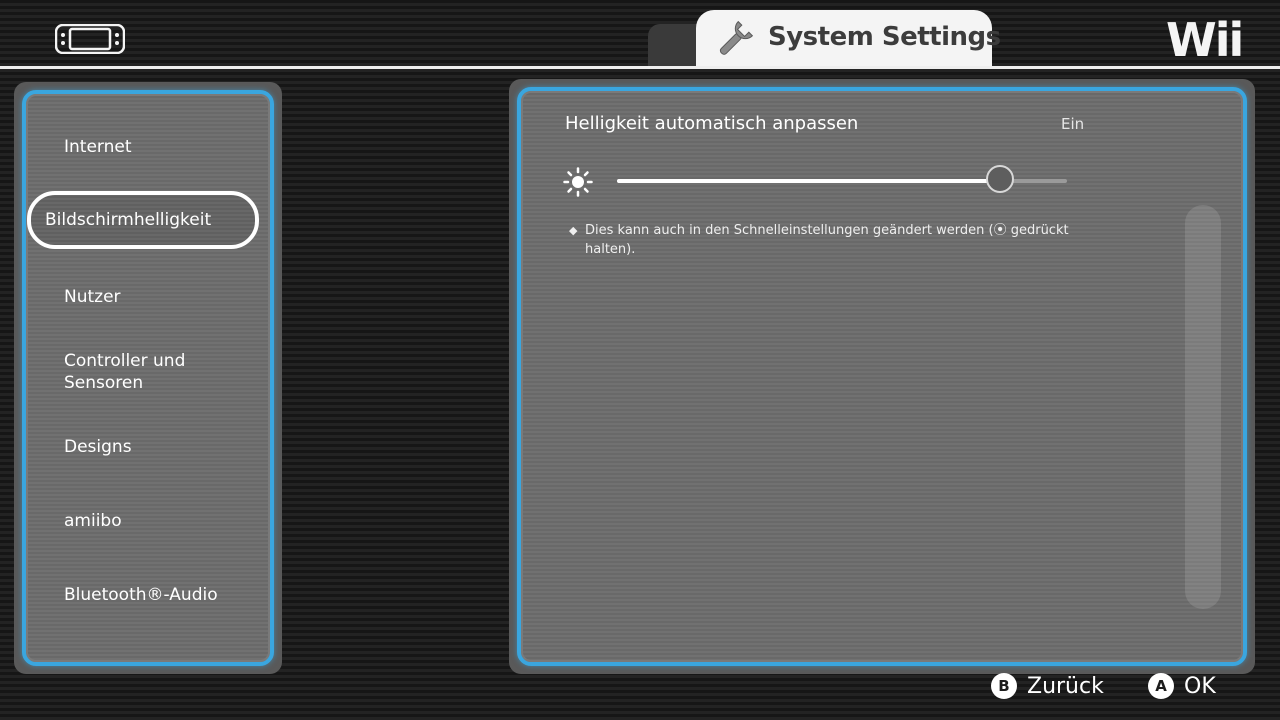  I want to click on sun-icon, so click(578, 182).